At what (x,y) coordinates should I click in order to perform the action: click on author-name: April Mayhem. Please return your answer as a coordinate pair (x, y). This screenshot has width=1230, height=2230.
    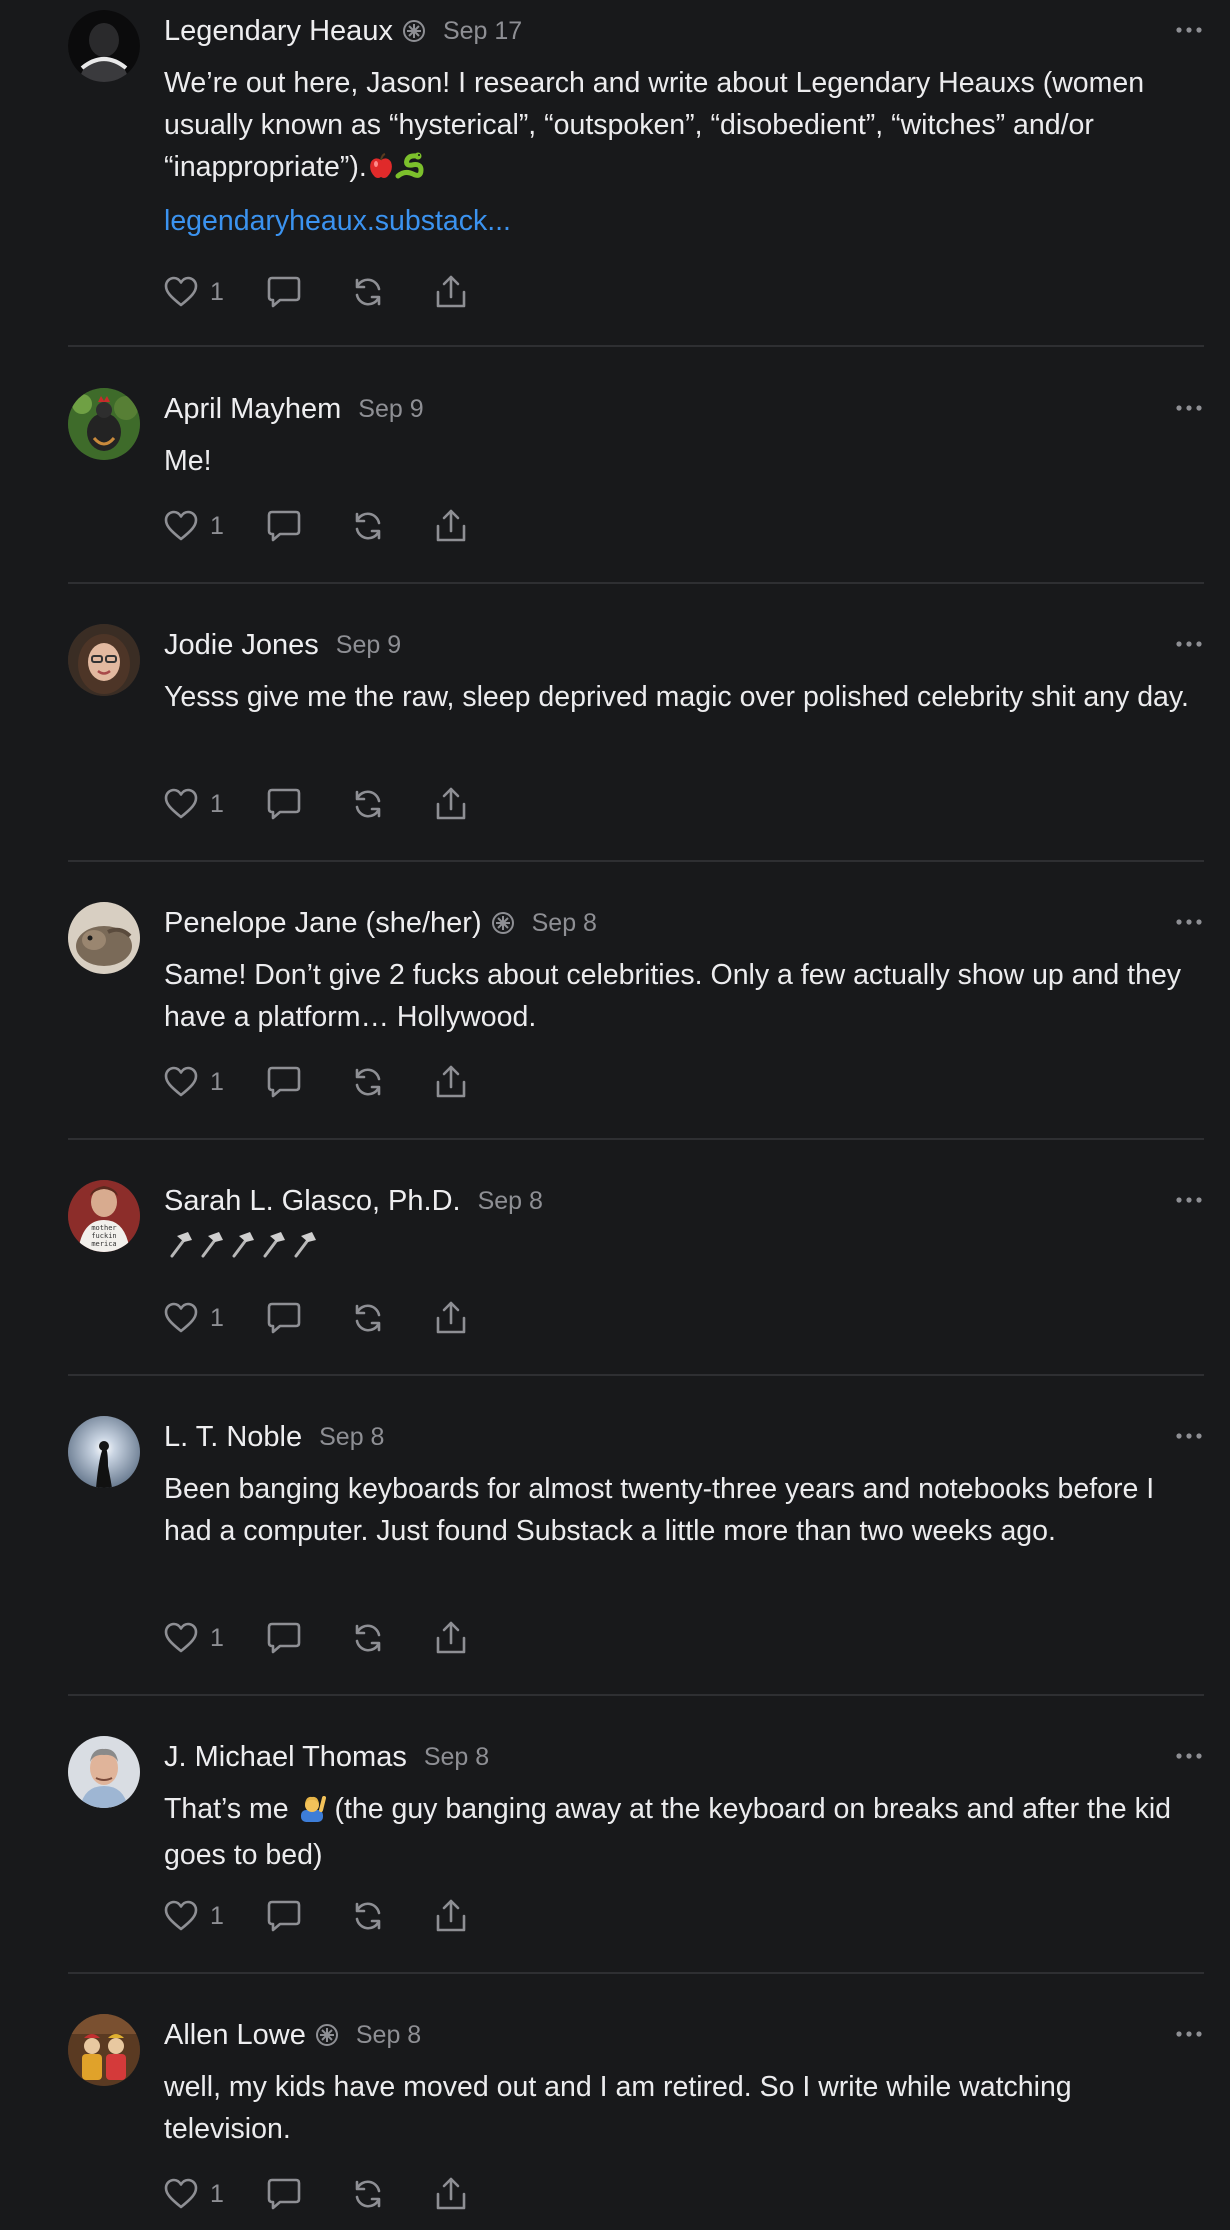
    Looking at the image, I should click on (252, 409).